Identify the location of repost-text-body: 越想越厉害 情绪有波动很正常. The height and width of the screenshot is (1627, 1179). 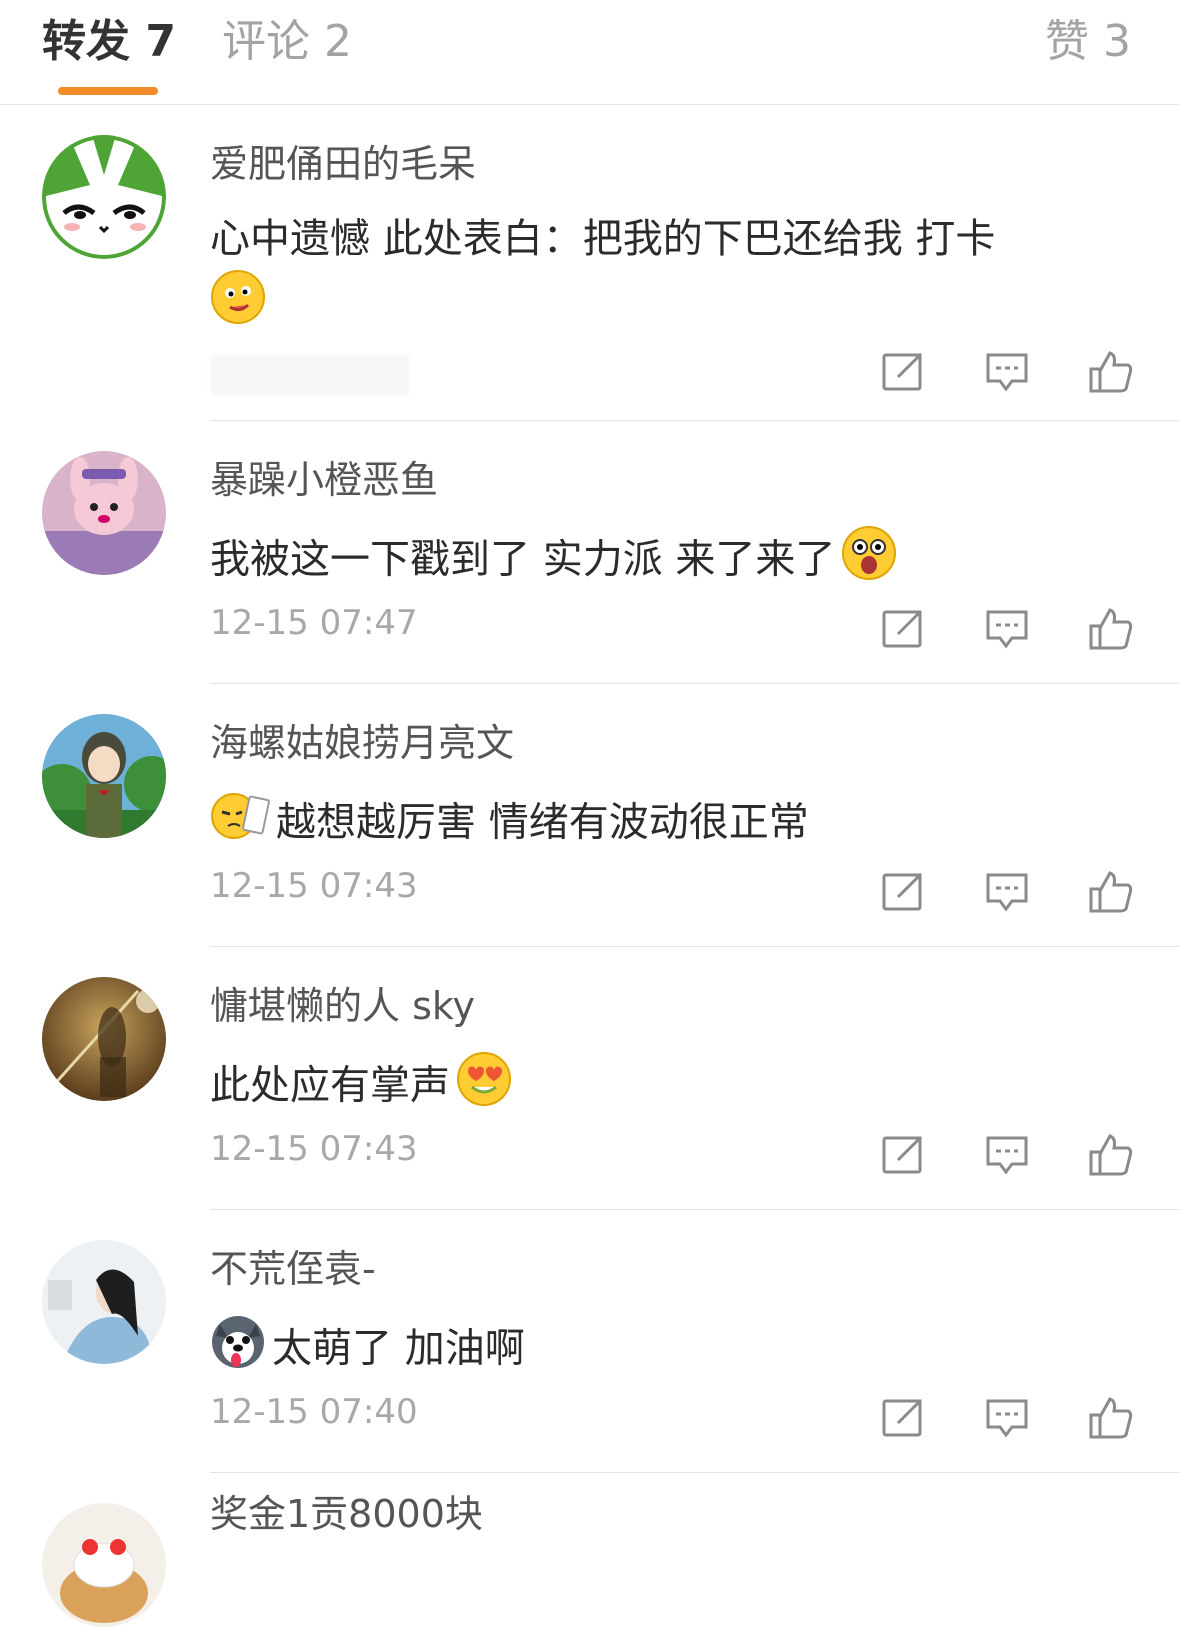
(542, 822).